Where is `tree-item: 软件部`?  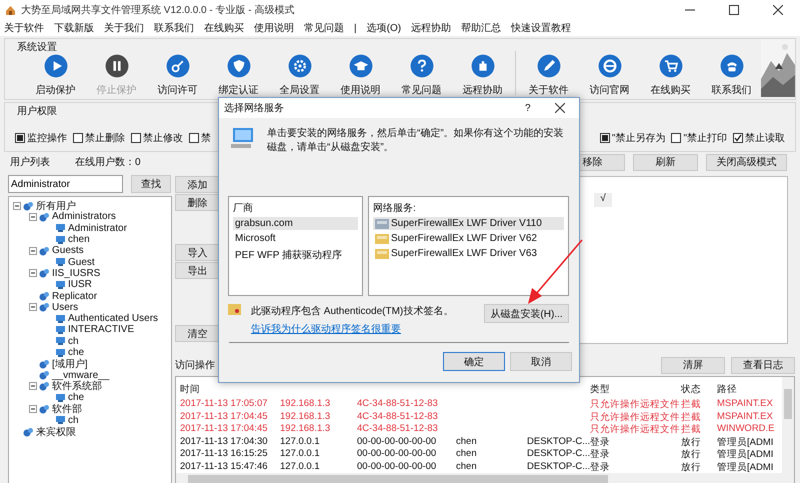 tree-item: 软件部 is located at coordinates (67, 409).